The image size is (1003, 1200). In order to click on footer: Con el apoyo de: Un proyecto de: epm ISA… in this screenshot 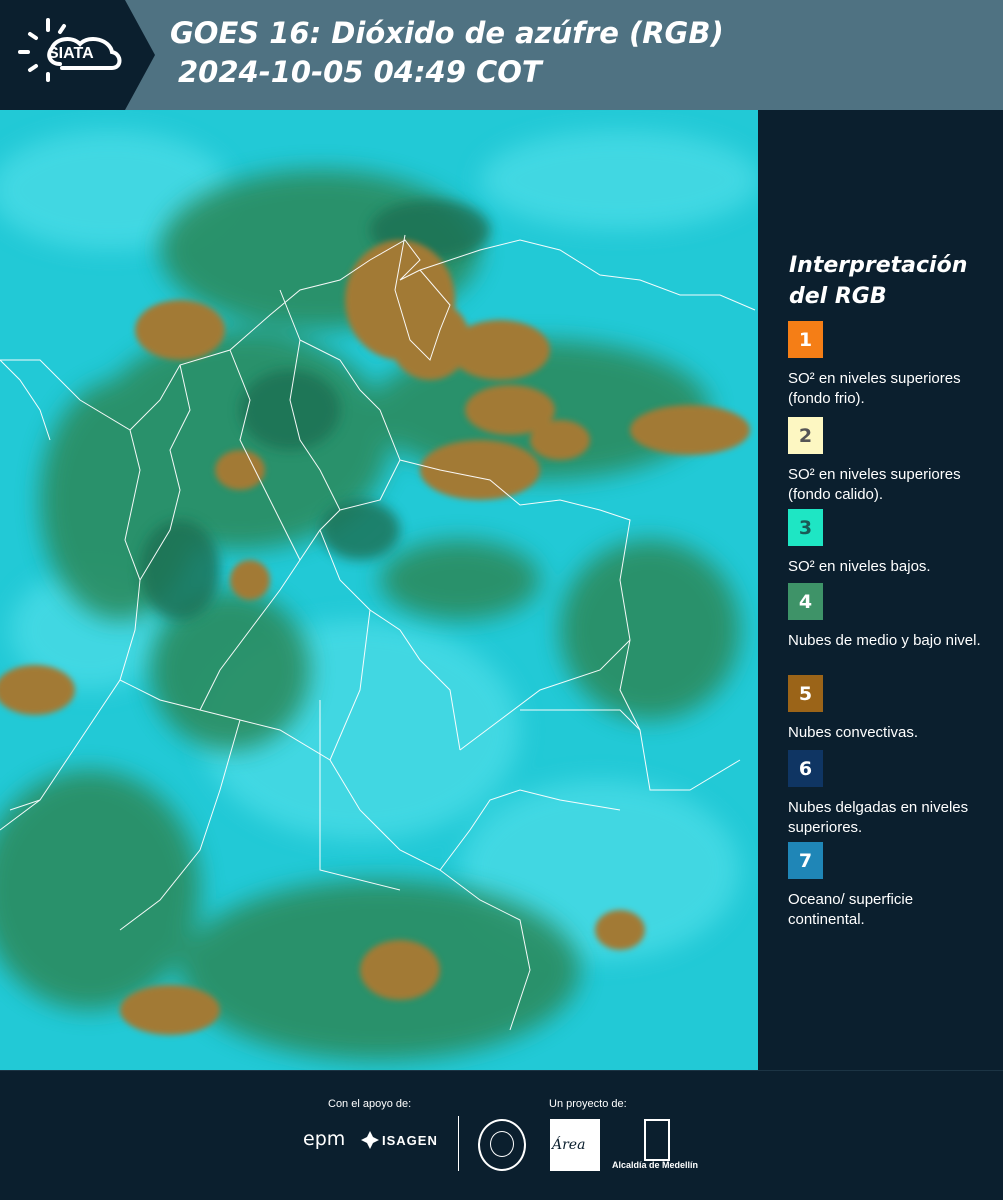, I will do `click(501, 1135)`.